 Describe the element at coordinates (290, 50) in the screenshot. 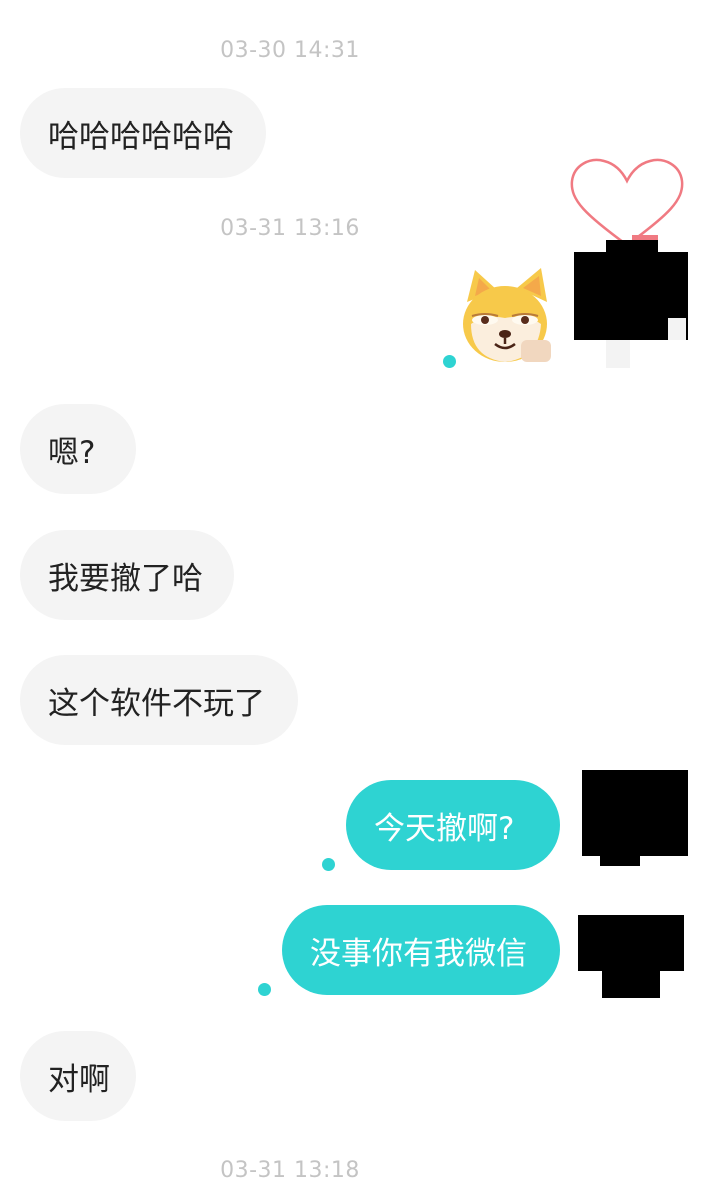

I see `timestamp: 03-30 14:31` at that location.